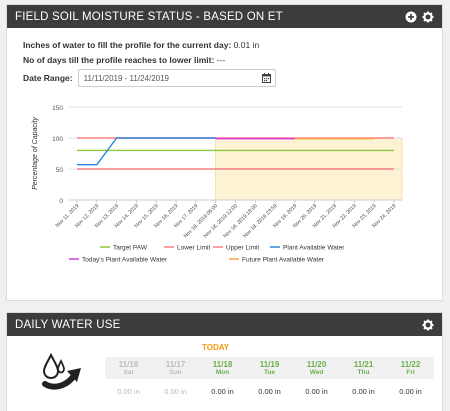 Image resolution: width=450 pixels, height=411 pixels. Describe the element at coordinates (35, 153) in the screenshot. I see `y-axis-label: Percentage of Capacity` at that location.